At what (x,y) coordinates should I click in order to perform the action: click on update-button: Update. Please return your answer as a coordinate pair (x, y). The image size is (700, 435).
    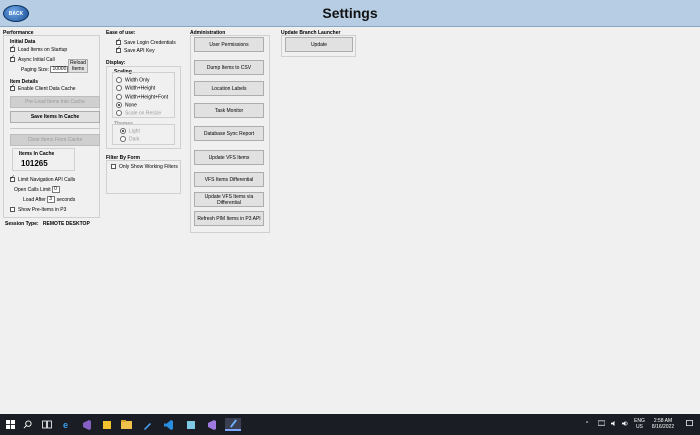
    Looking at the image, I should click on (319, 44).